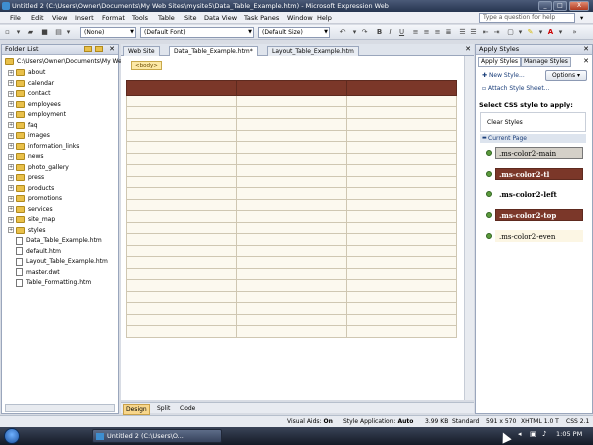 The width and height of the screenshot is (593, 445). Describe the element at coordinates (437, 32) in the screenshot. I see `align-right-icon: ≡` at that location.